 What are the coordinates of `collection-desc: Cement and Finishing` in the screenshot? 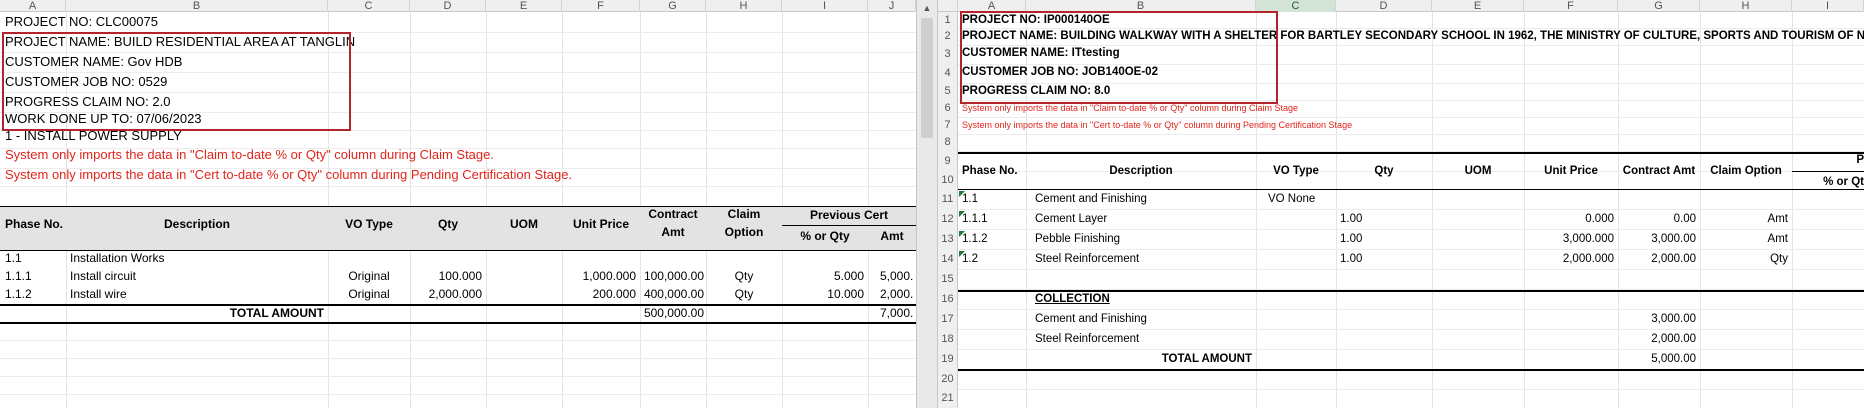 It's located at (1091, 319).